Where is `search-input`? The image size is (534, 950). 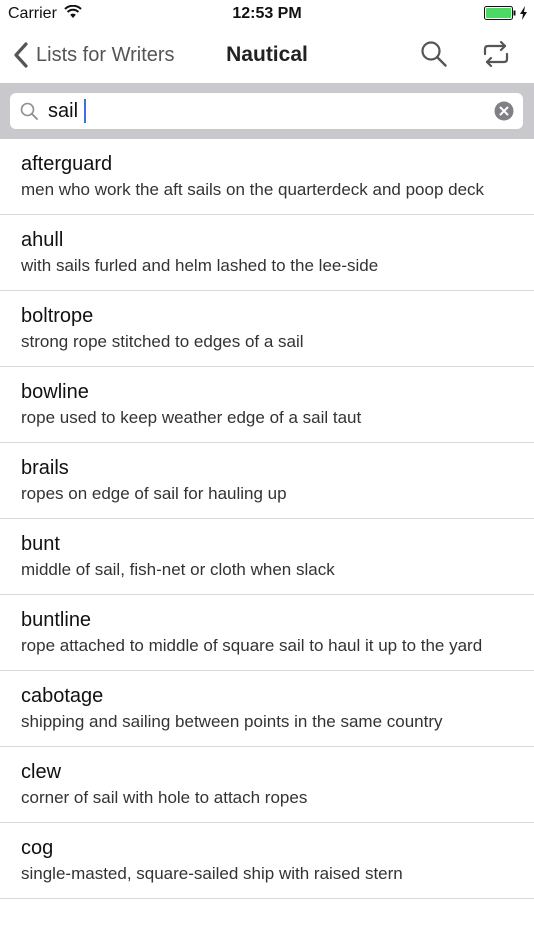
search-input is located at coordinates (268, 111).